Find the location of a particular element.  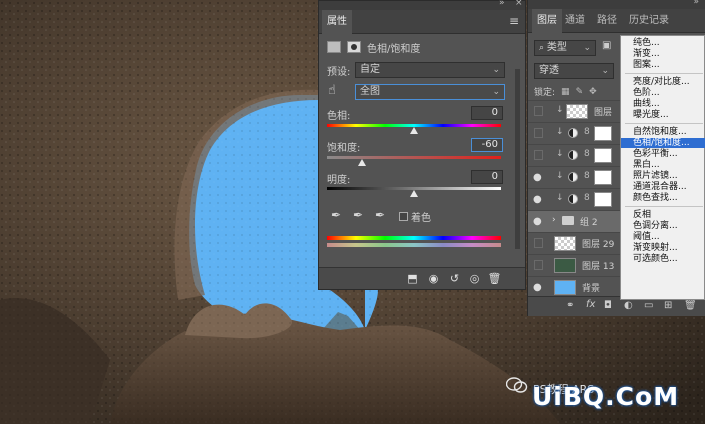

tab-properties: 属性 is located at coordinates (337, 22).